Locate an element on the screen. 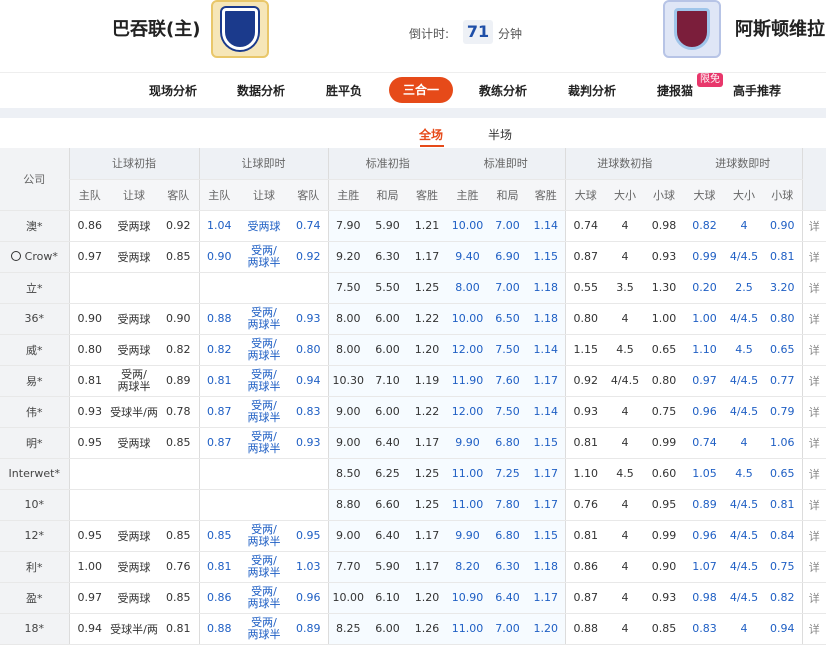  col-line: 大小 is located at coordinates (625, 195).